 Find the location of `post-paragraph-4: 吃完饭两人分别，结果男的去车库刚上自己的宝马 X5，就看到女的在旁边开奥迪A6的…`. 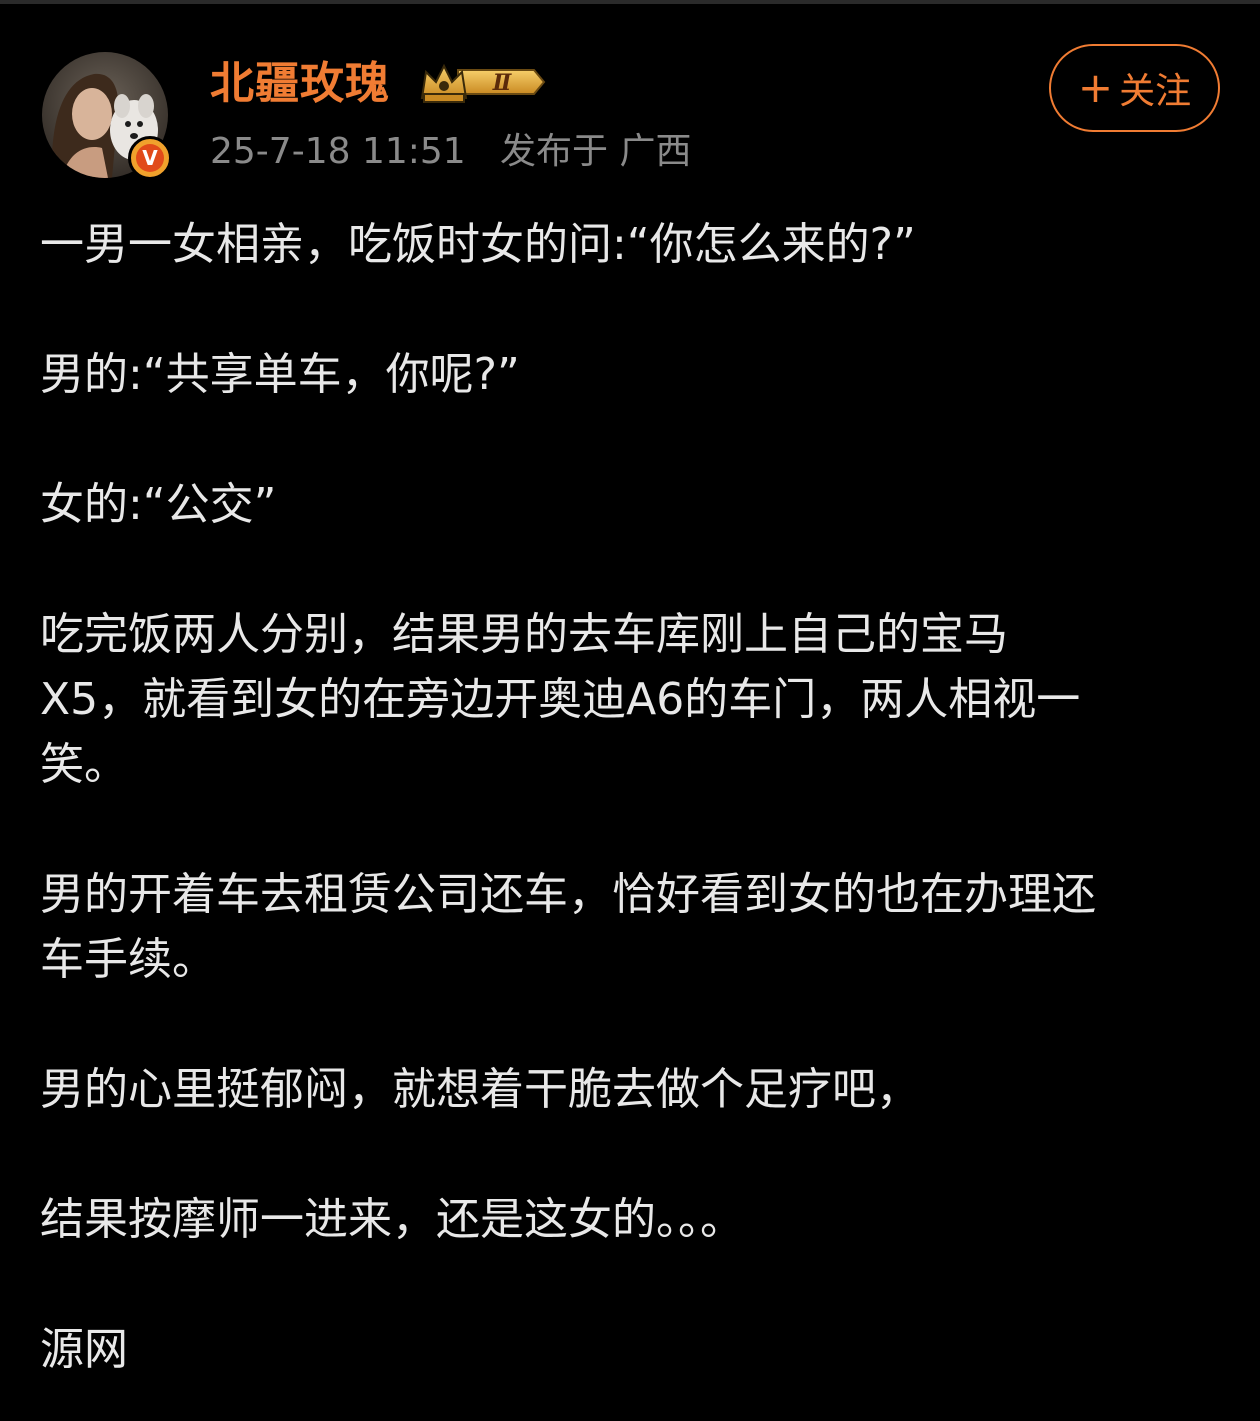

post-paragraph-4: 吃完饭两人分别，结果男的去车库刚上自己的宝马 X5，就看到女的在旁边开奥迪A6的… is located at coordinates (560, 699).